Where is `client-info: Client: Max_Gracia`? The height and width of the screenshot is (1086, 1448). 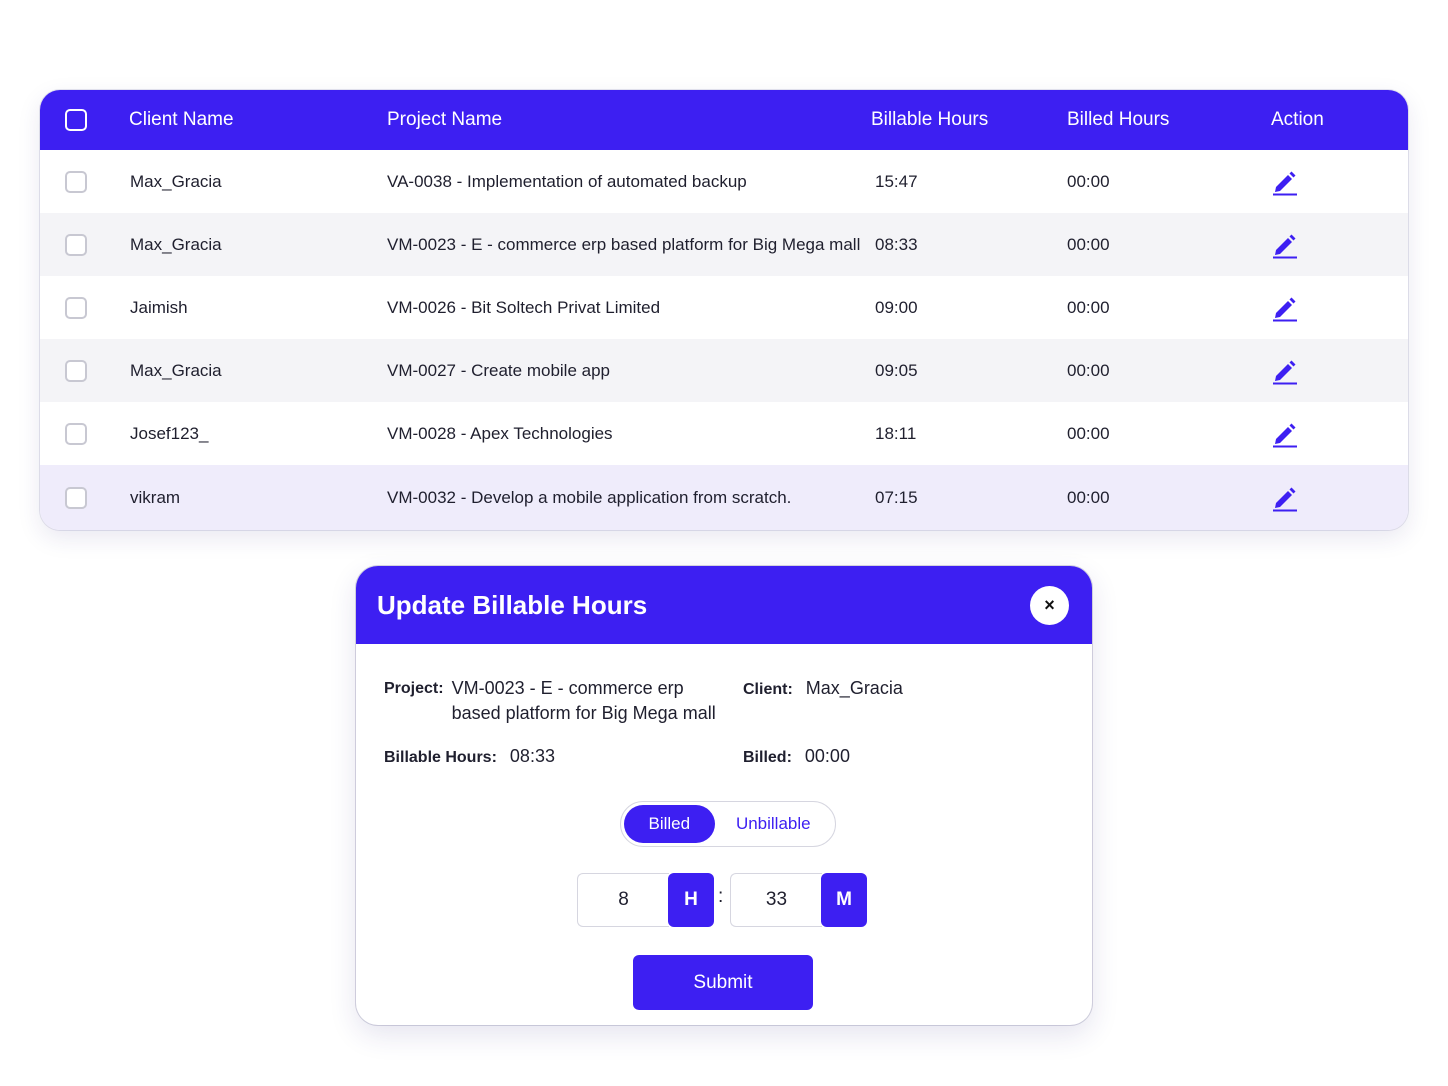
client-info: Client: Max_Gracia is located at coordinates (823, 689).